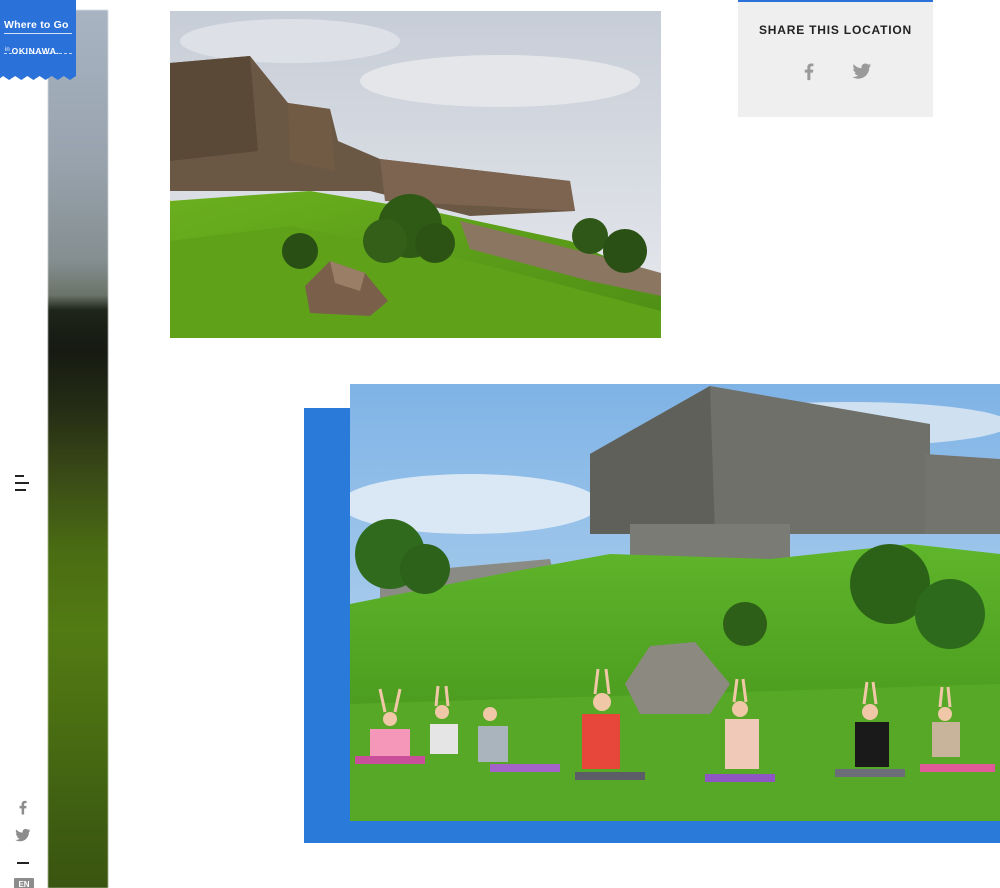  What do you see at coordinates (835, 58) in the screenshot?
I see `share-panel: SHARE THIS LOCATION` at bounding box center [835, 58].